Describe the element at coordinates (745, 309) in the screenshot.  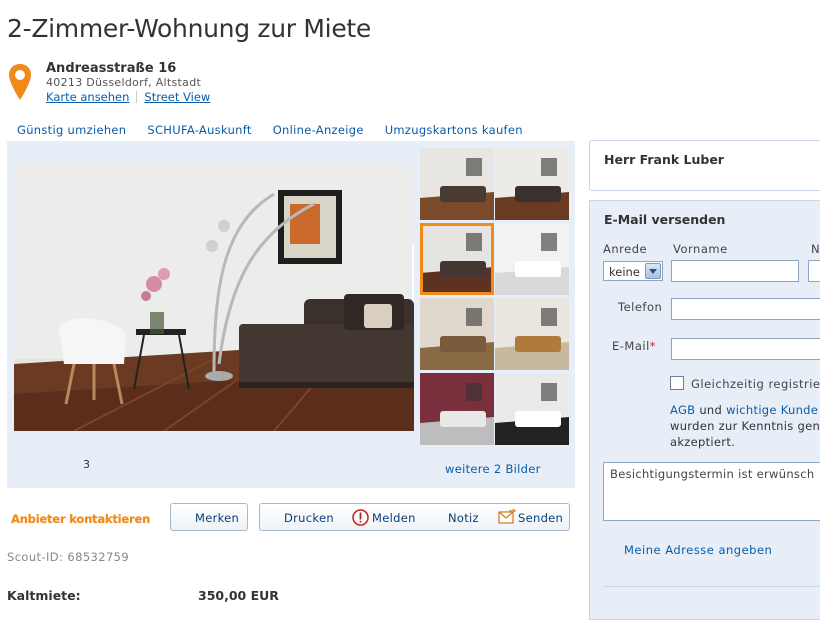
I see `telefon-input` at that location.